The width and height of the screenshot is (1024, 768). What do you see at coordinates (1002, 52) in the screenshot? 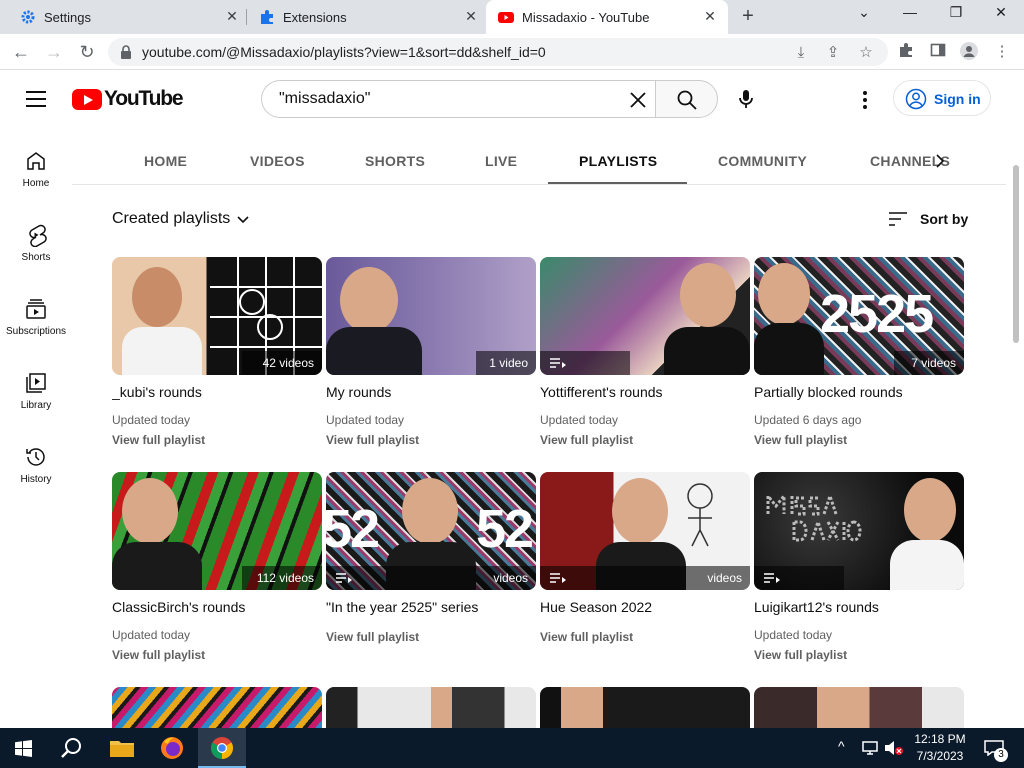
I see `browser-menu-icon: ⋮` at bounding box center [1002, 52].